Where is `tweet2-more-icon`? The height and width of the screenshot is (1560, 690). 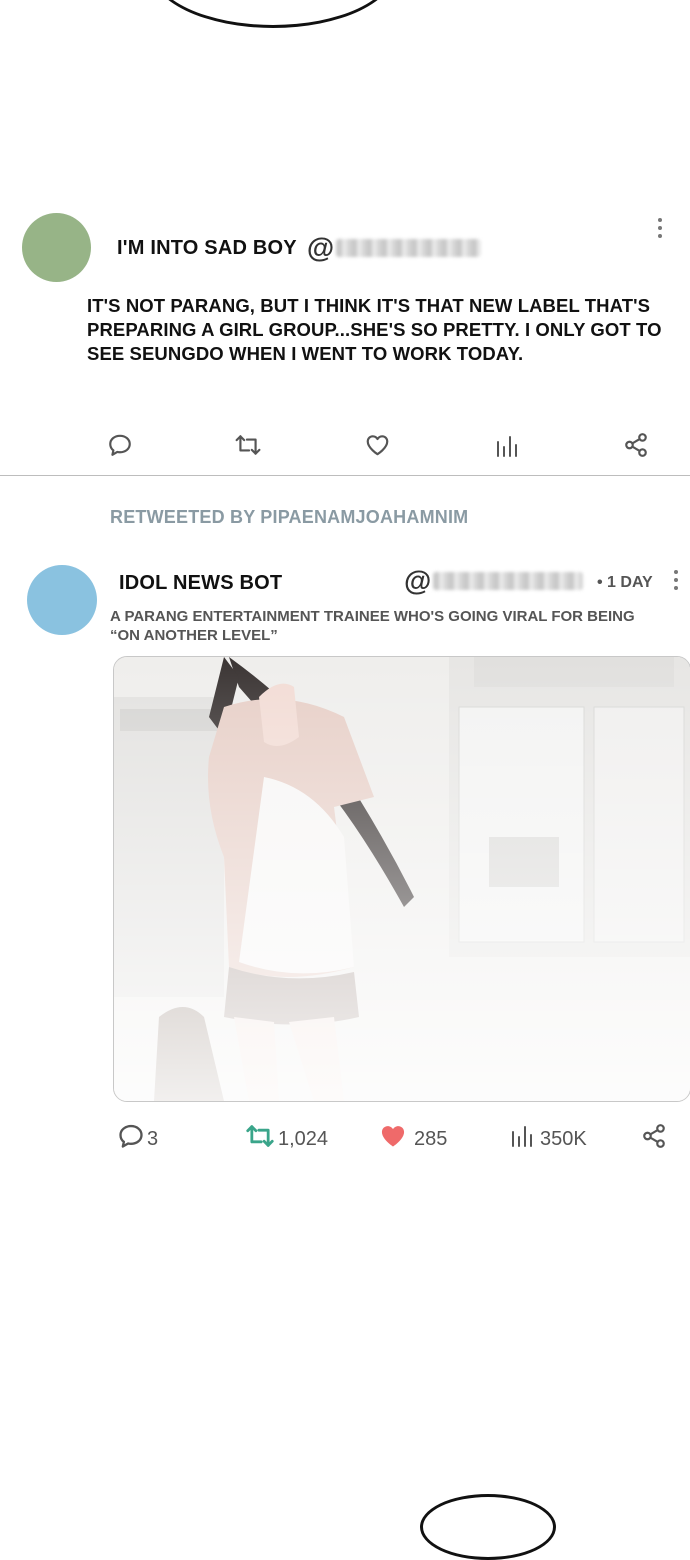 tweet2-more-icon is located at coordinates (676, 580).